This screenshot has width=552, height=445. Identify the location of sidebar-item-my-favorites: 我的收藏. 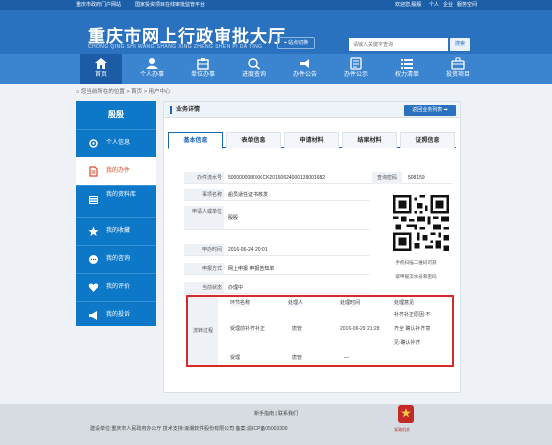
(116, 231).